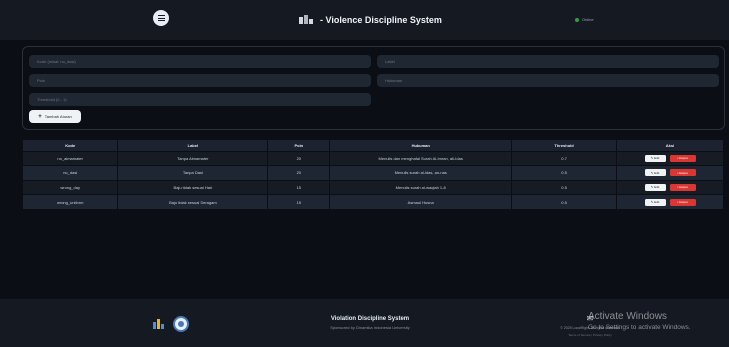  Describe the element at coordinates (71, 187) in the screenshot. I see `cell-kode: wrong_day` at that location.